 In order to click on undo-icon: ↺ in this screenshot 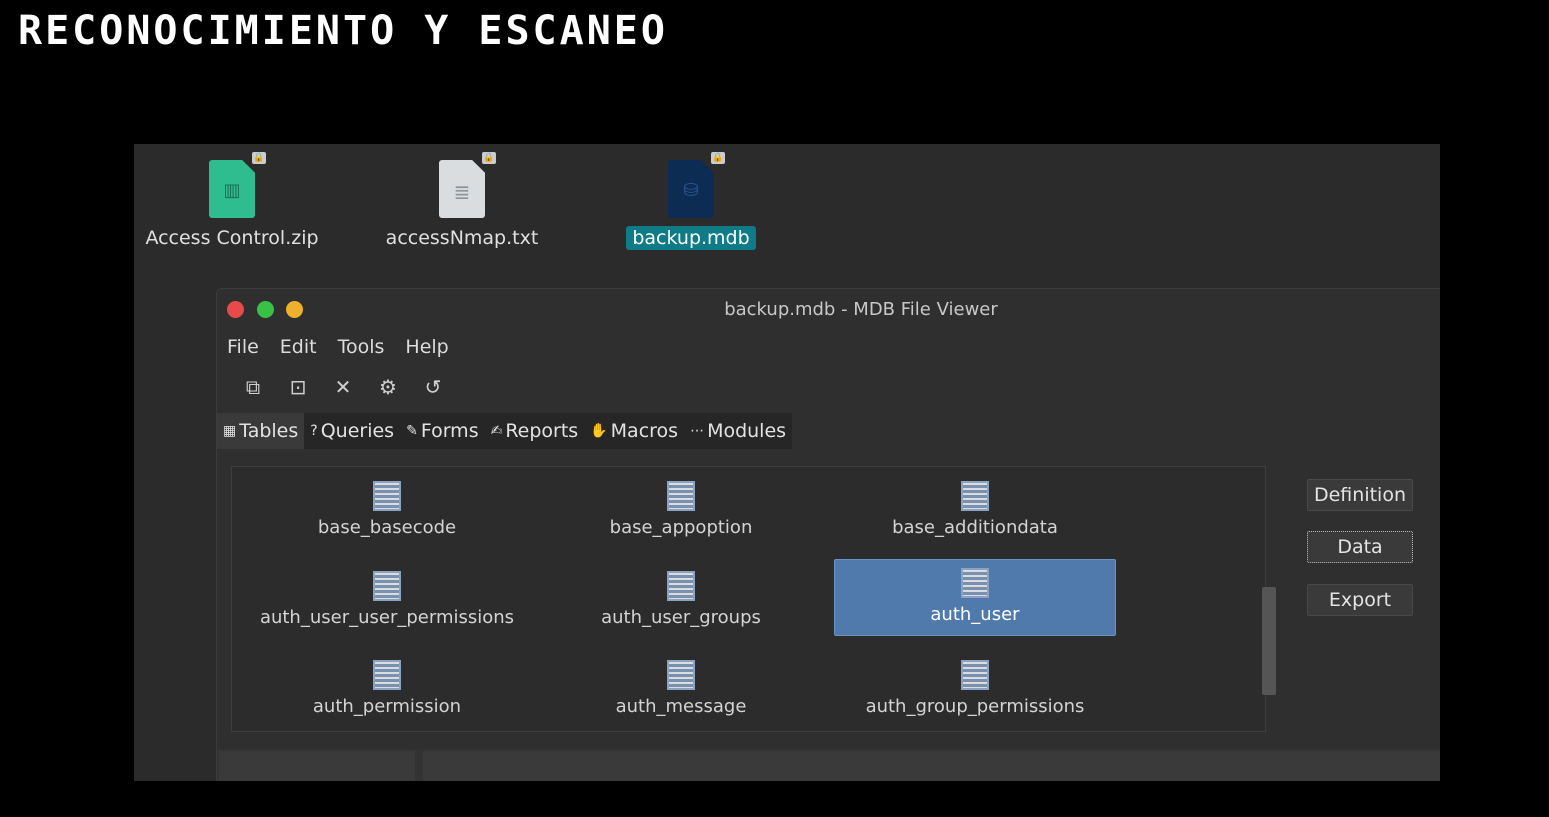, I will do `click(433, 387)`.